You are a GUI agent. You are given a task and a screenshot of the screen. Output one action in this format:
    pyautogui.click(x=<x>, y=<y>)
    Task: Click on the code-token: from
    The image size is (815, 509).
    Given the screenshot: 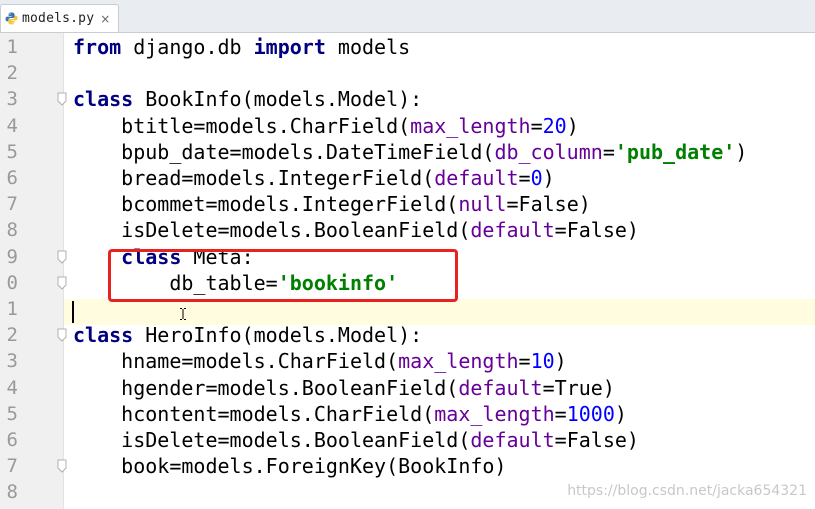 What is the action you would take?
    pyautogui.click(x=97, y=47)
    